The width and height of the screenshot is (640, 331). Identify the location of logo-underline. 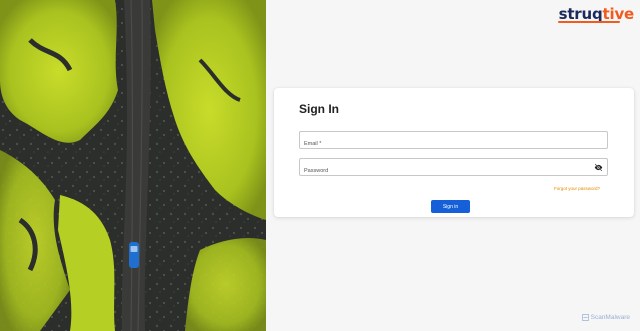
(589, 22).